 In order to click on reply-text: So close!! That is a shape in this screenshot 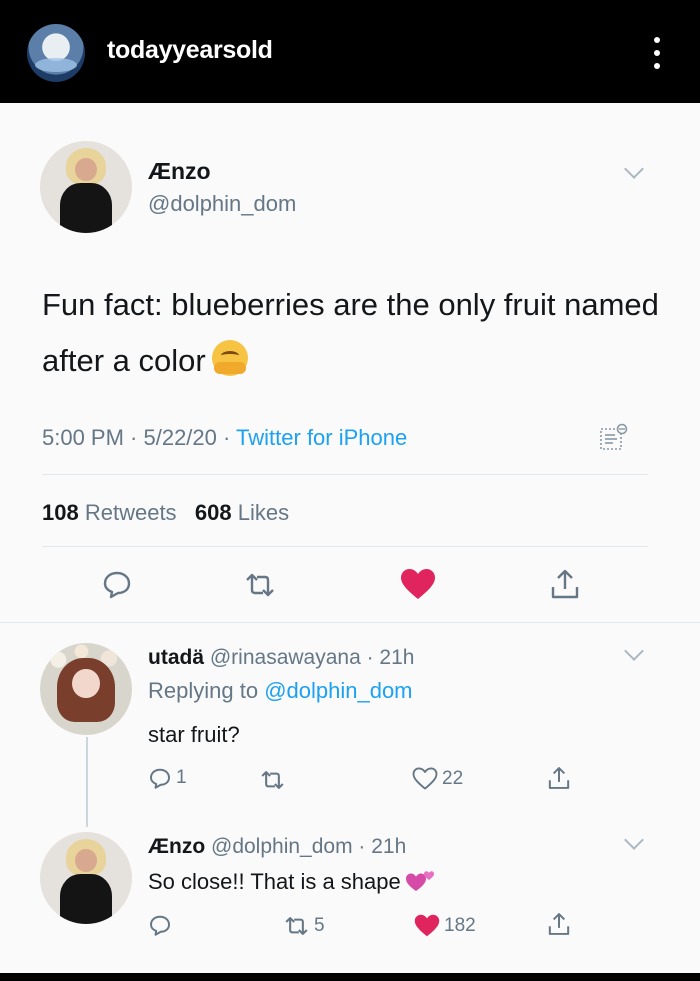, I will do `click(291, 882)`.